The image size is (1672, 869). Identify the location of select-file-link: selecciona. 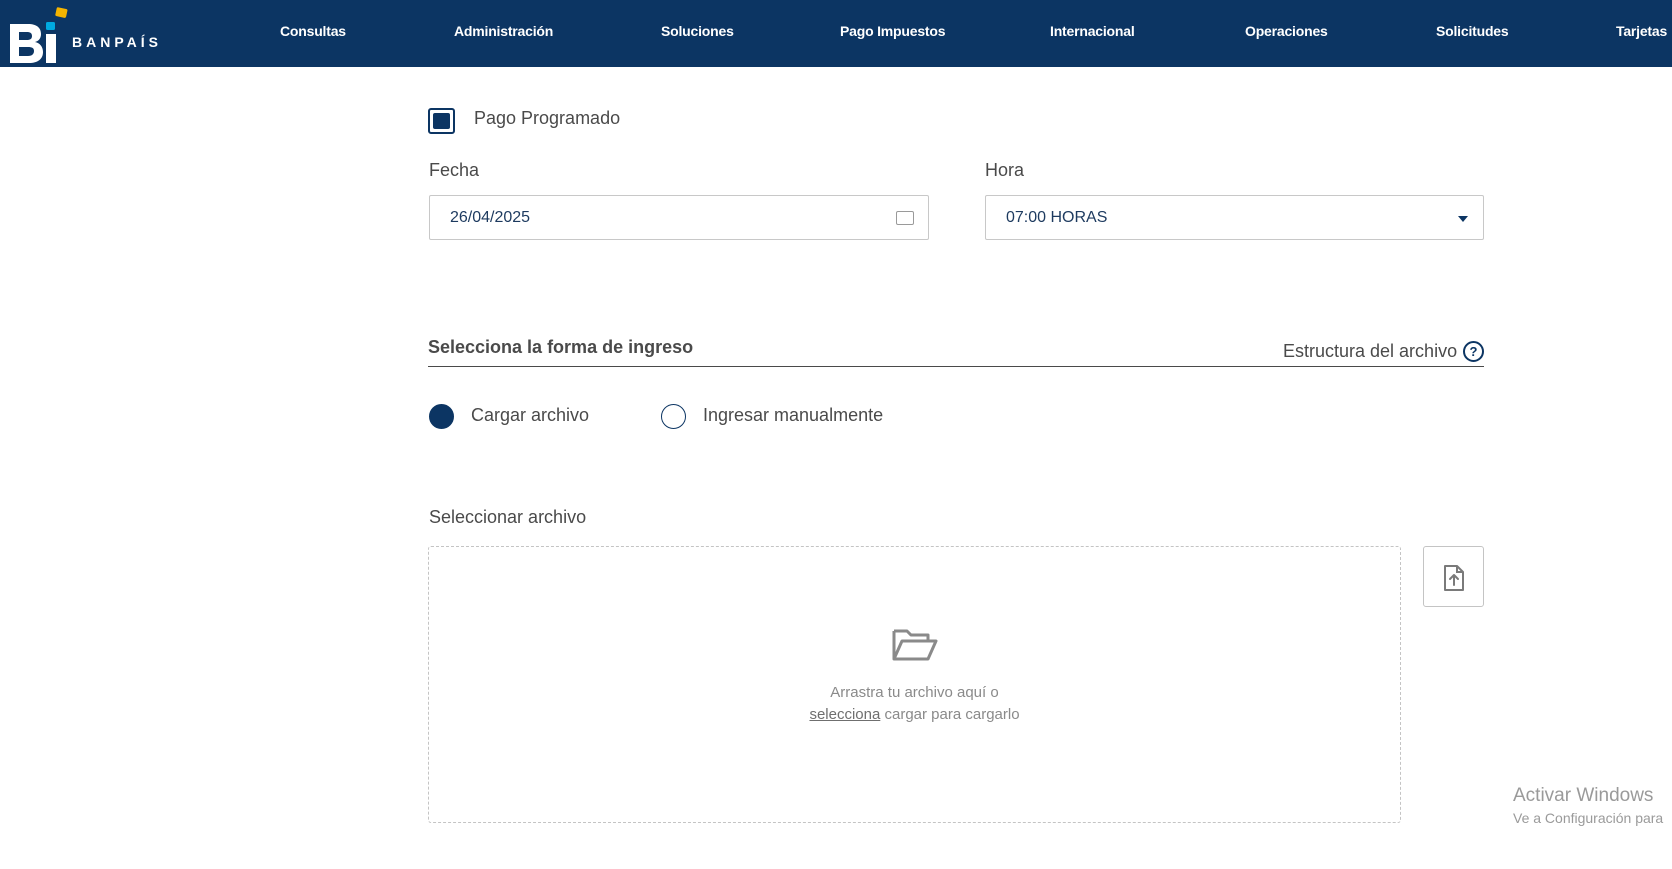
(844, 714).